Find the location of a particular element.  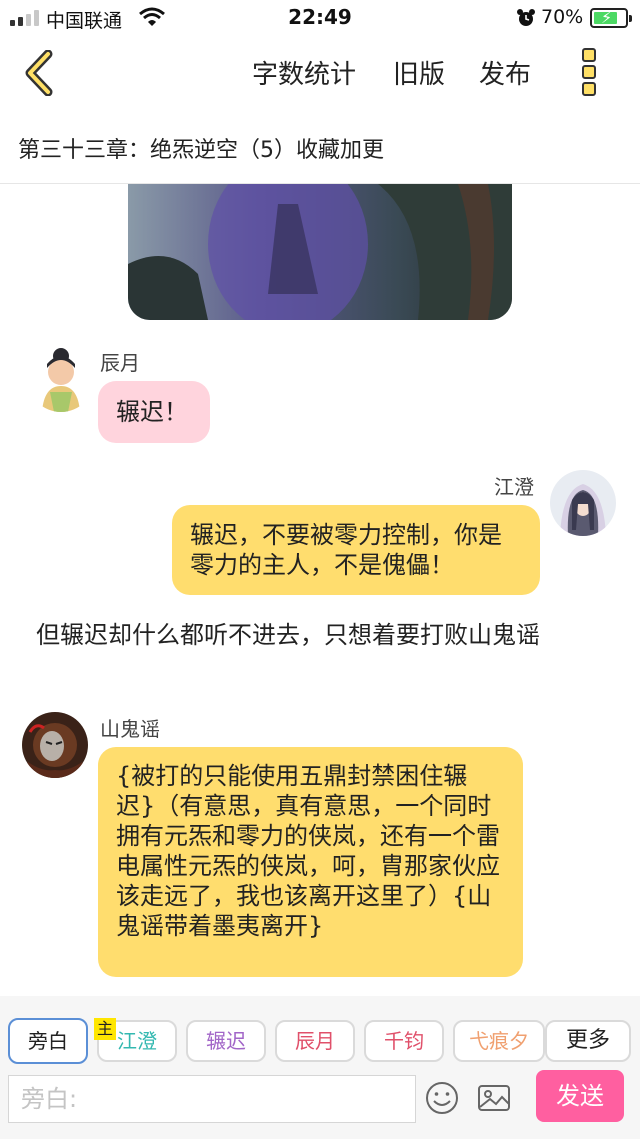

word-count-button: 字数统计 is located at coordinates (304, 72).